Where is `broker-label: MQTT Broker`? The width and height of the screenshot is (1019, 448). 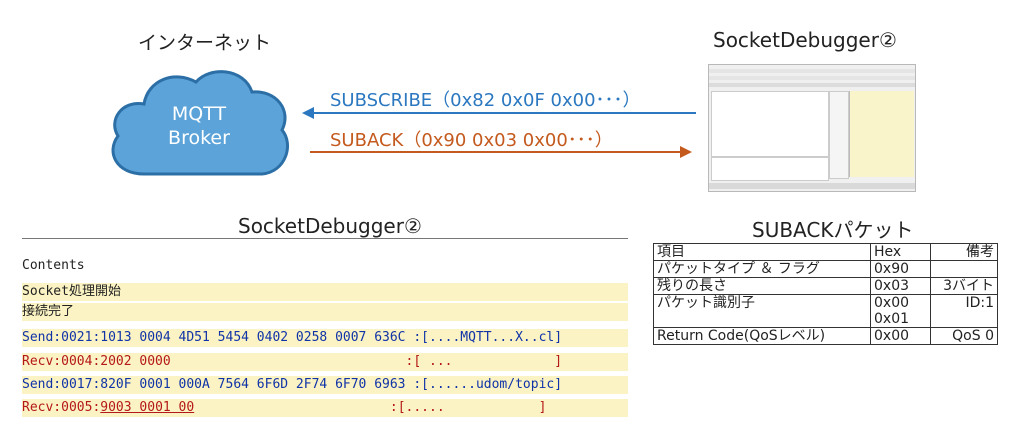 broker-label: MQTT Broker is located at coordinates (199, 126).